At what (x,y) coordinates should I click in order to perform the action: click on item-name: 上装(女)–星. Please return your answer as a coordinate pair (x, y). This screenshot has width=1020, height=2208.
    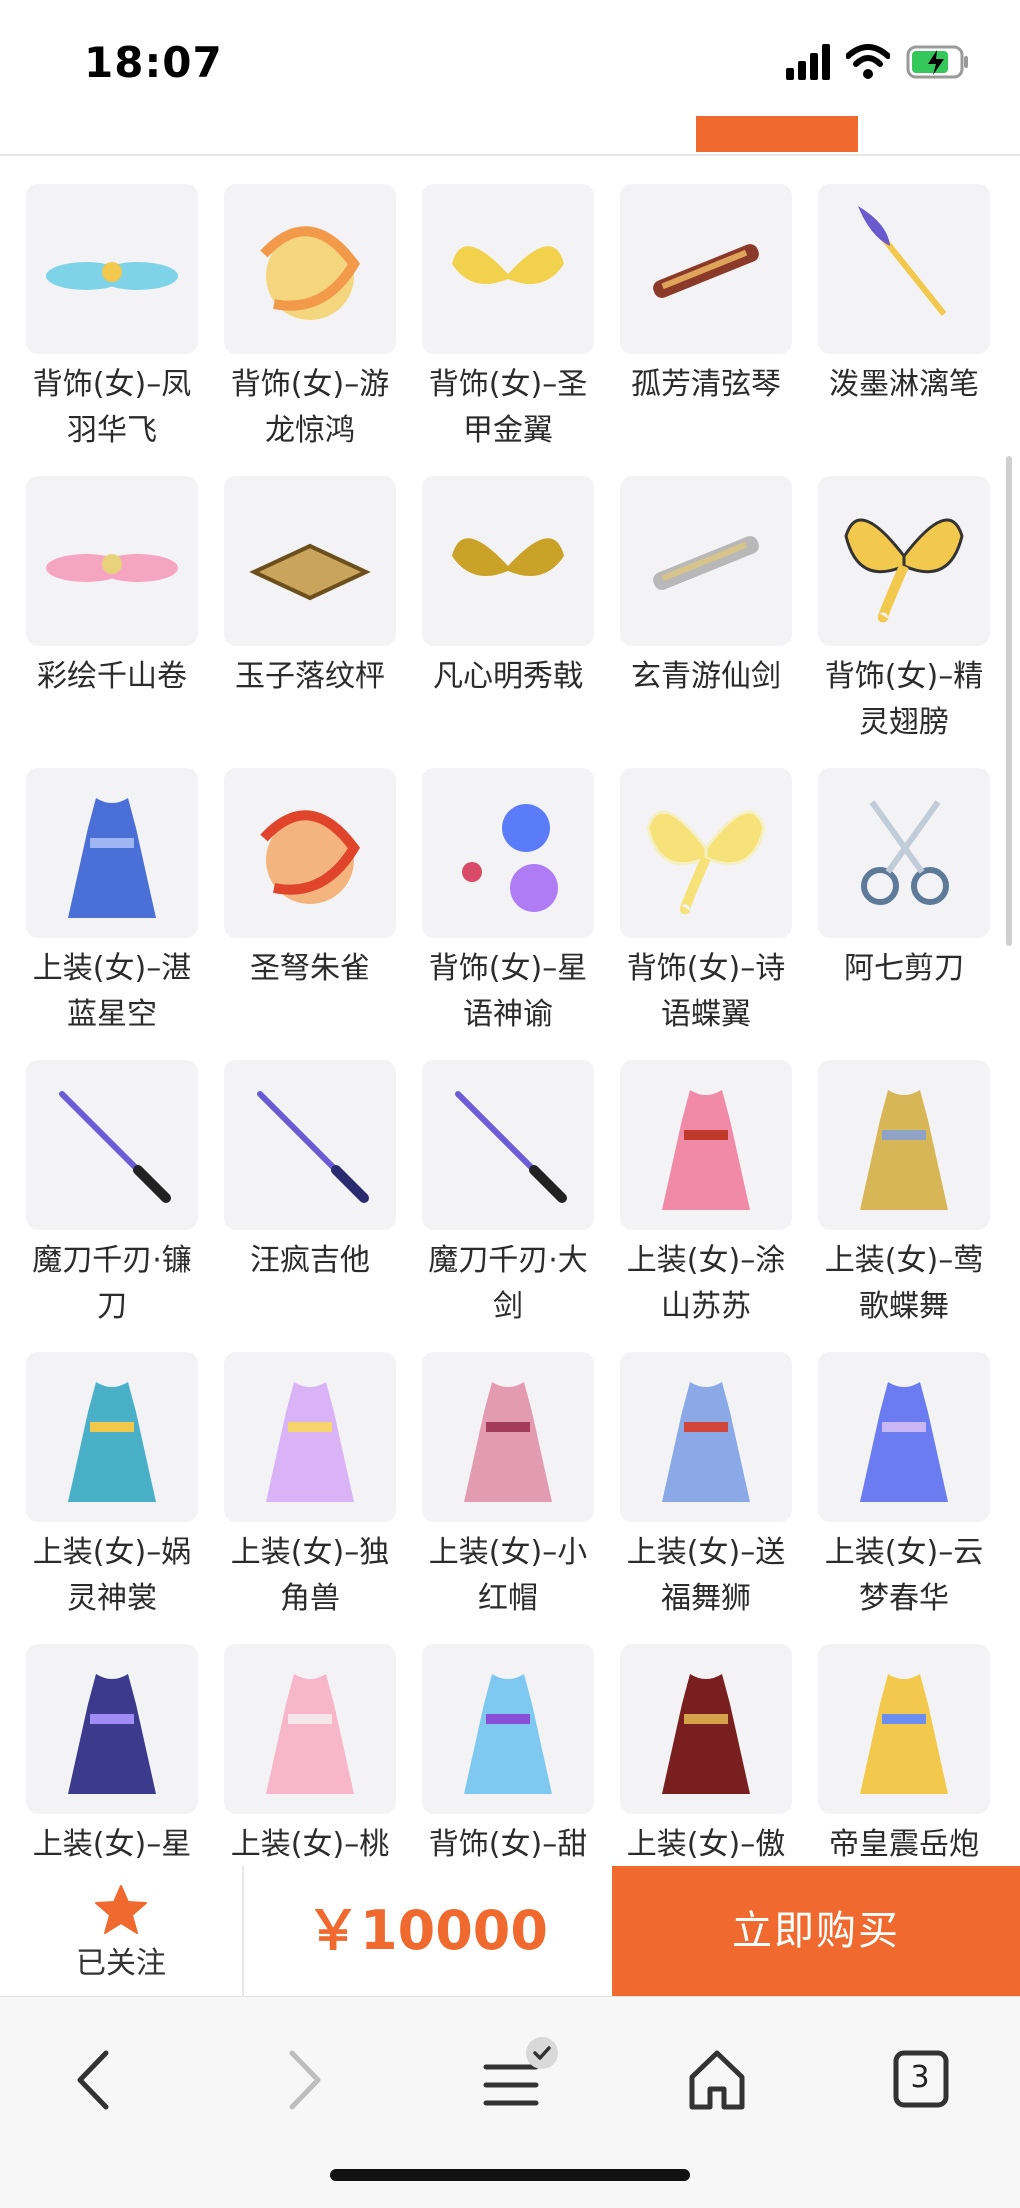
    Looking at the image, I should click on (112, 1844).